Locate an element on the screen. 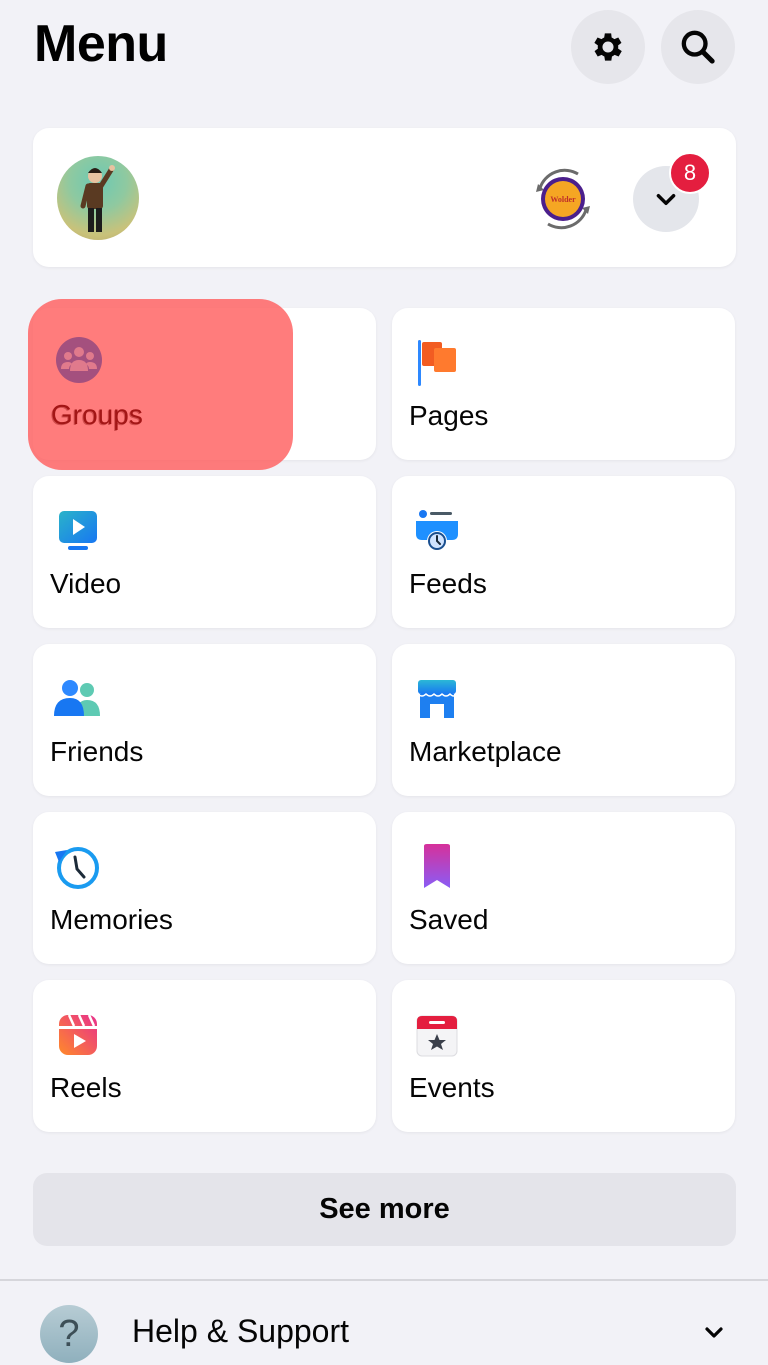  tile-label-groups: Groups is located at coordinates (97, 414).